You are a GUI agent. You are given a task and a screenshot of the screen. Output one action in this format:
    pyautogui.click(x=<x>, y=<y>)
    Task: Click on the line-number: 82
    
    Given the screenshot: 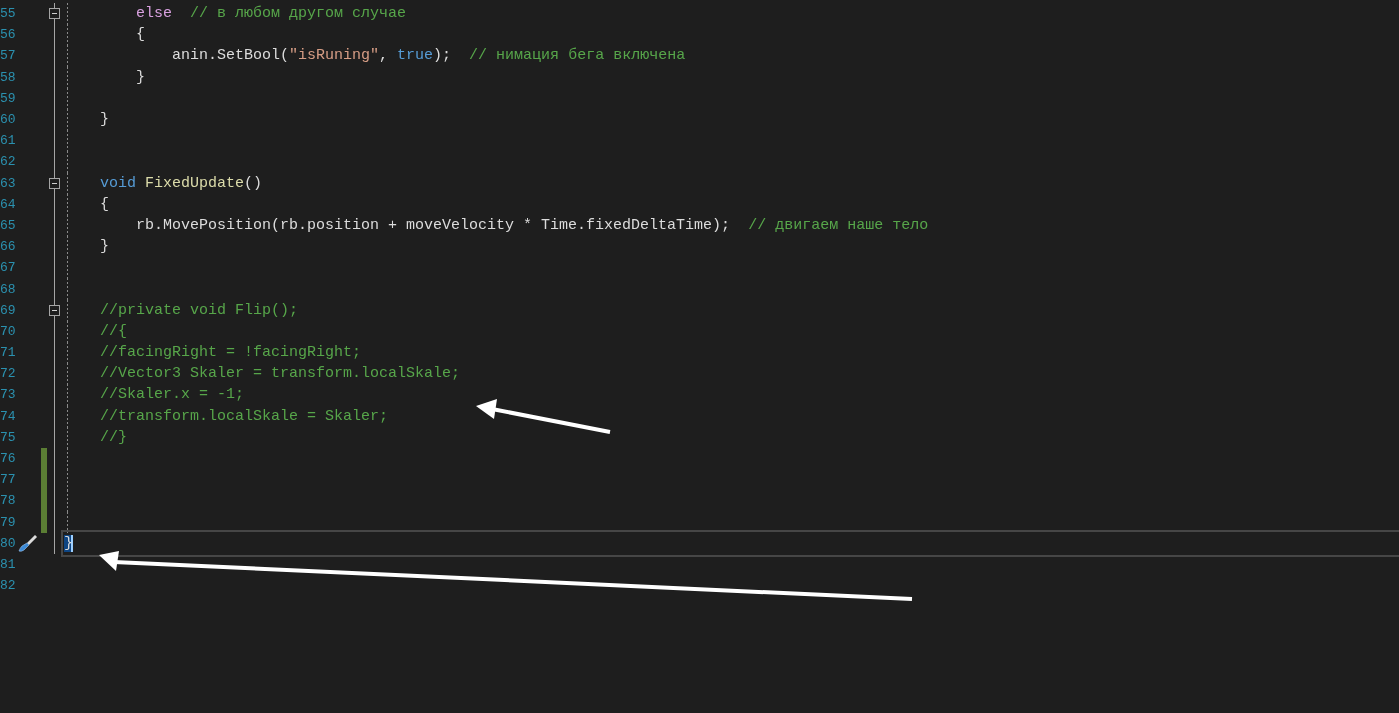 What is the action you would take?
    pyautogui.click(x=8, y=586)
    